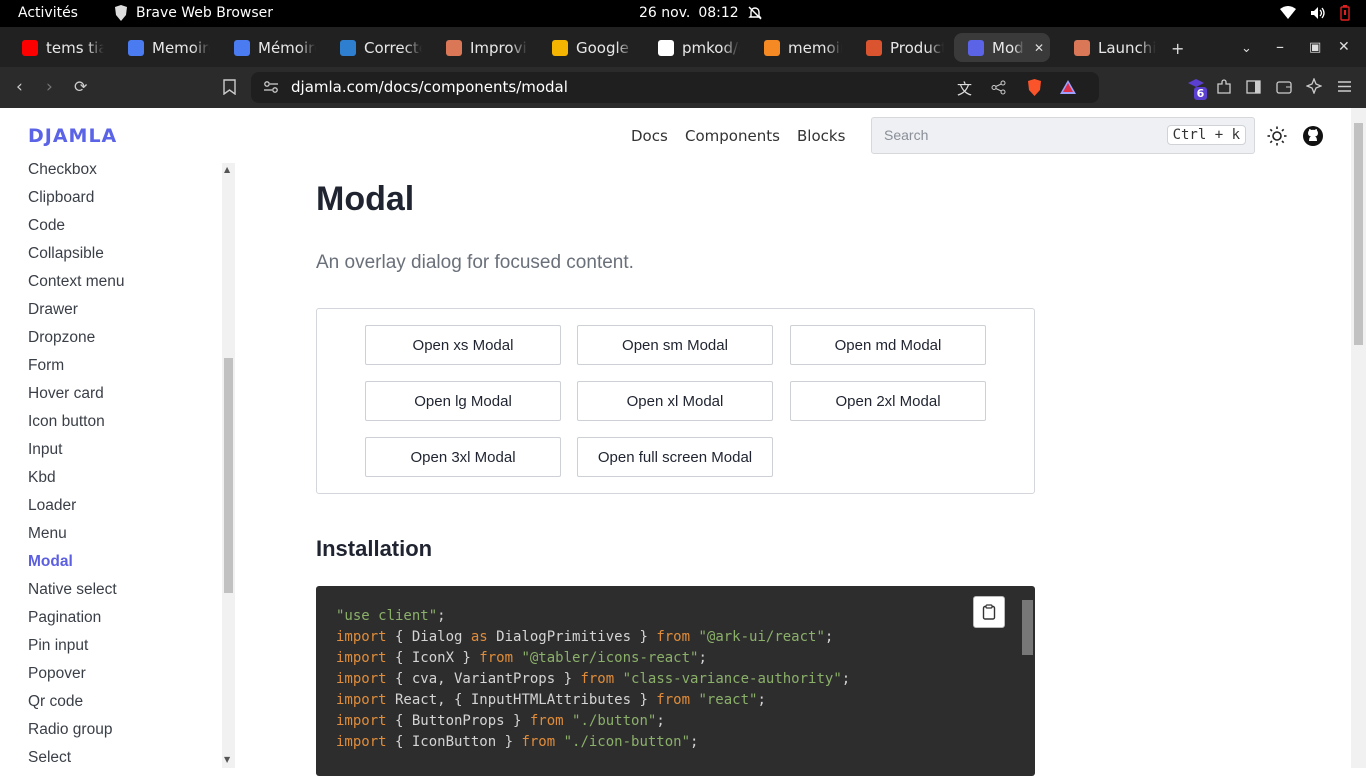  What do you see at coordinates (898, 47) in the screenshot?
I see `browser-tab: Product` at bounding box center [898, 47].